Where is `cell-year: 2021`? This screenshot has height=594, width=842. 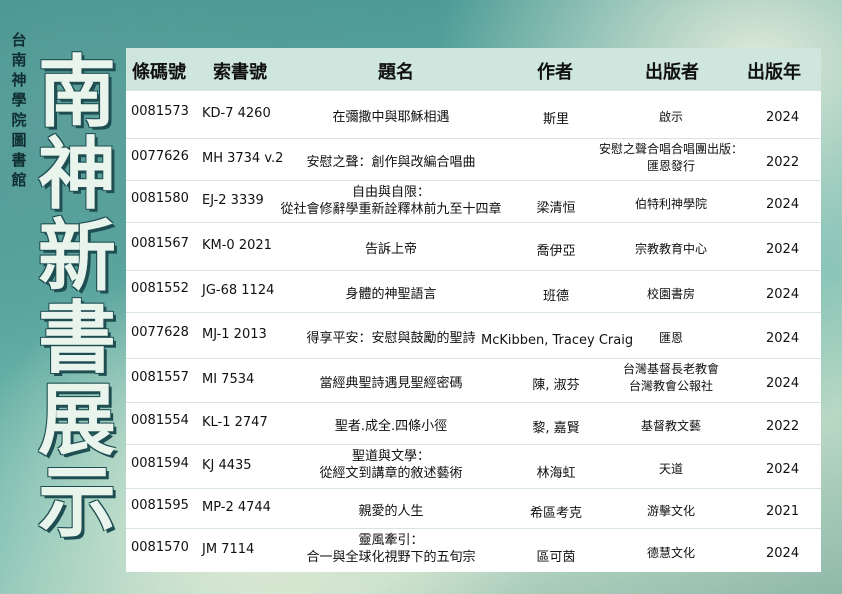
cell-year: 2021 is located at coordinates (783, 511).